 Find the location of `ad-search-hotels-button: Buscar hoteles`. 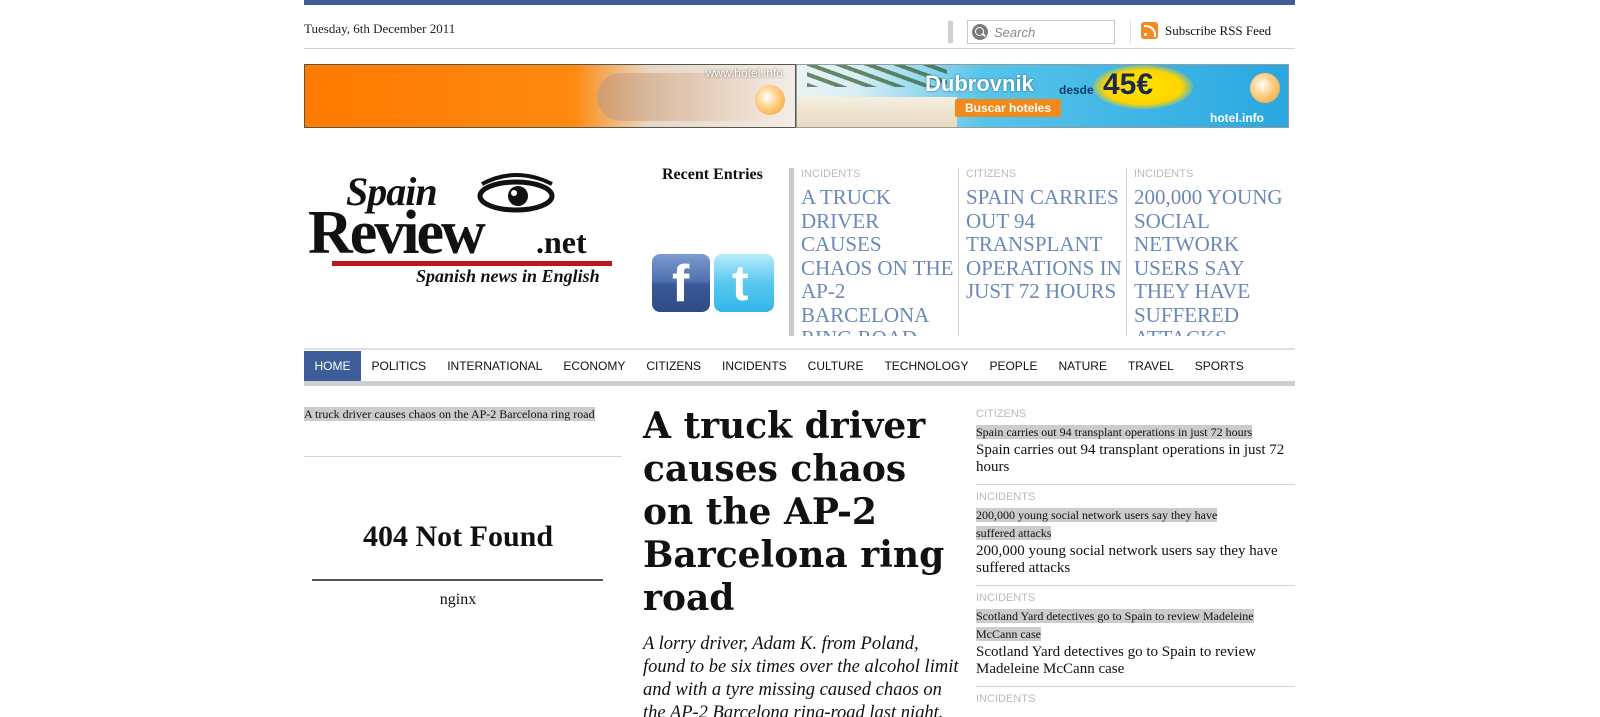

ad-search-hotels-button: Buscar hoteles is located at coordinates (1008, 108).